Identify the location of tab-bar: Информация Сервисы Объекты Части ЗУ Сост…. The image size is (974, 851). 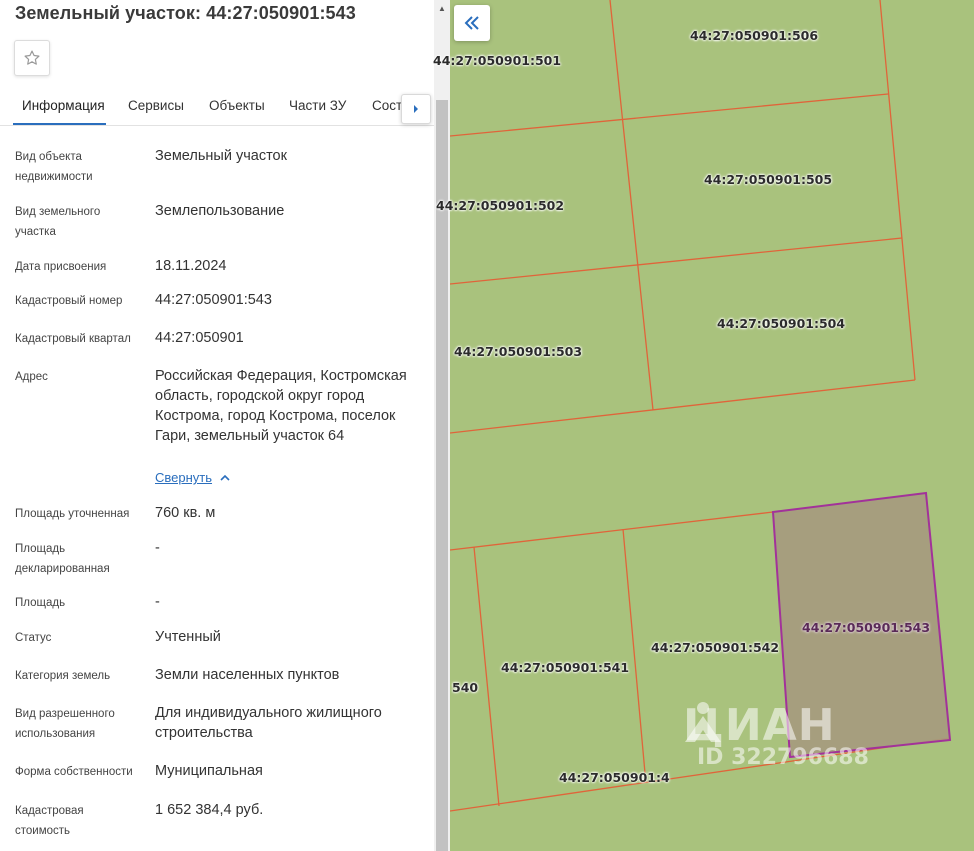
(217, 105).